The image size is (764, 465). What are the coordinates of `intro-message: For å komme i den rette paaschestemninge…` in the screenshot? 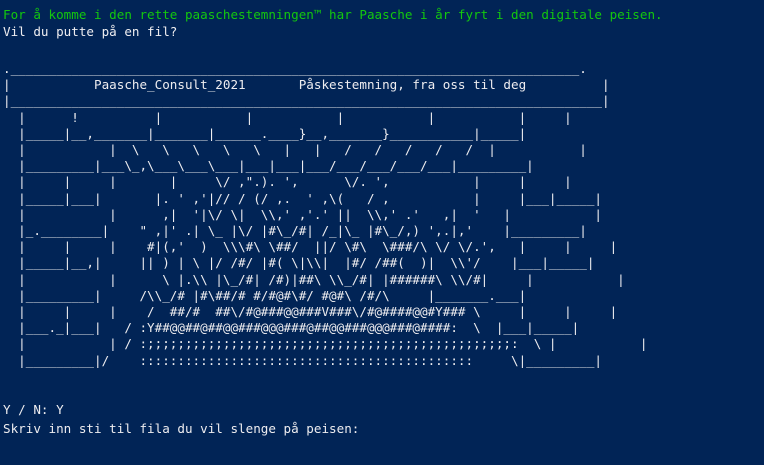 It's located at (333, 14).